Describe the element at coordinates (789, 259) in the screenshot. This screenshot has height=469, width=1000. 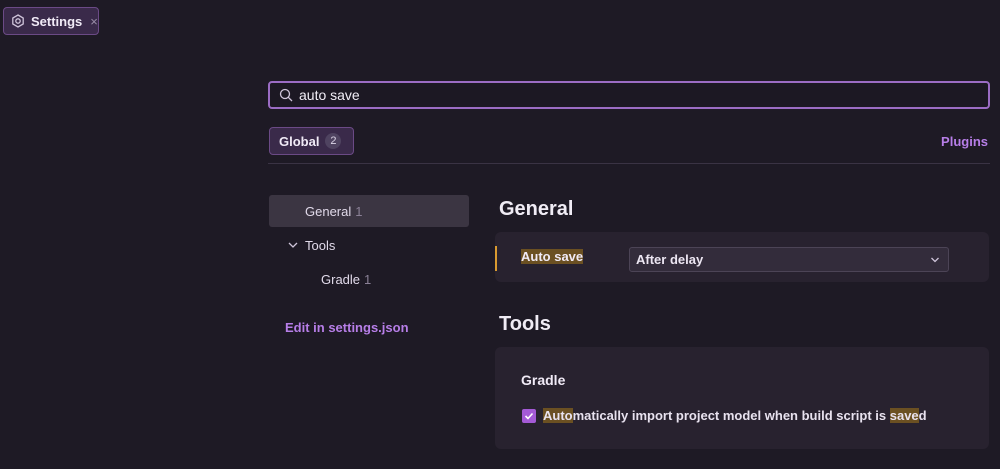
I see `auto-save-select: After delay` at that location.